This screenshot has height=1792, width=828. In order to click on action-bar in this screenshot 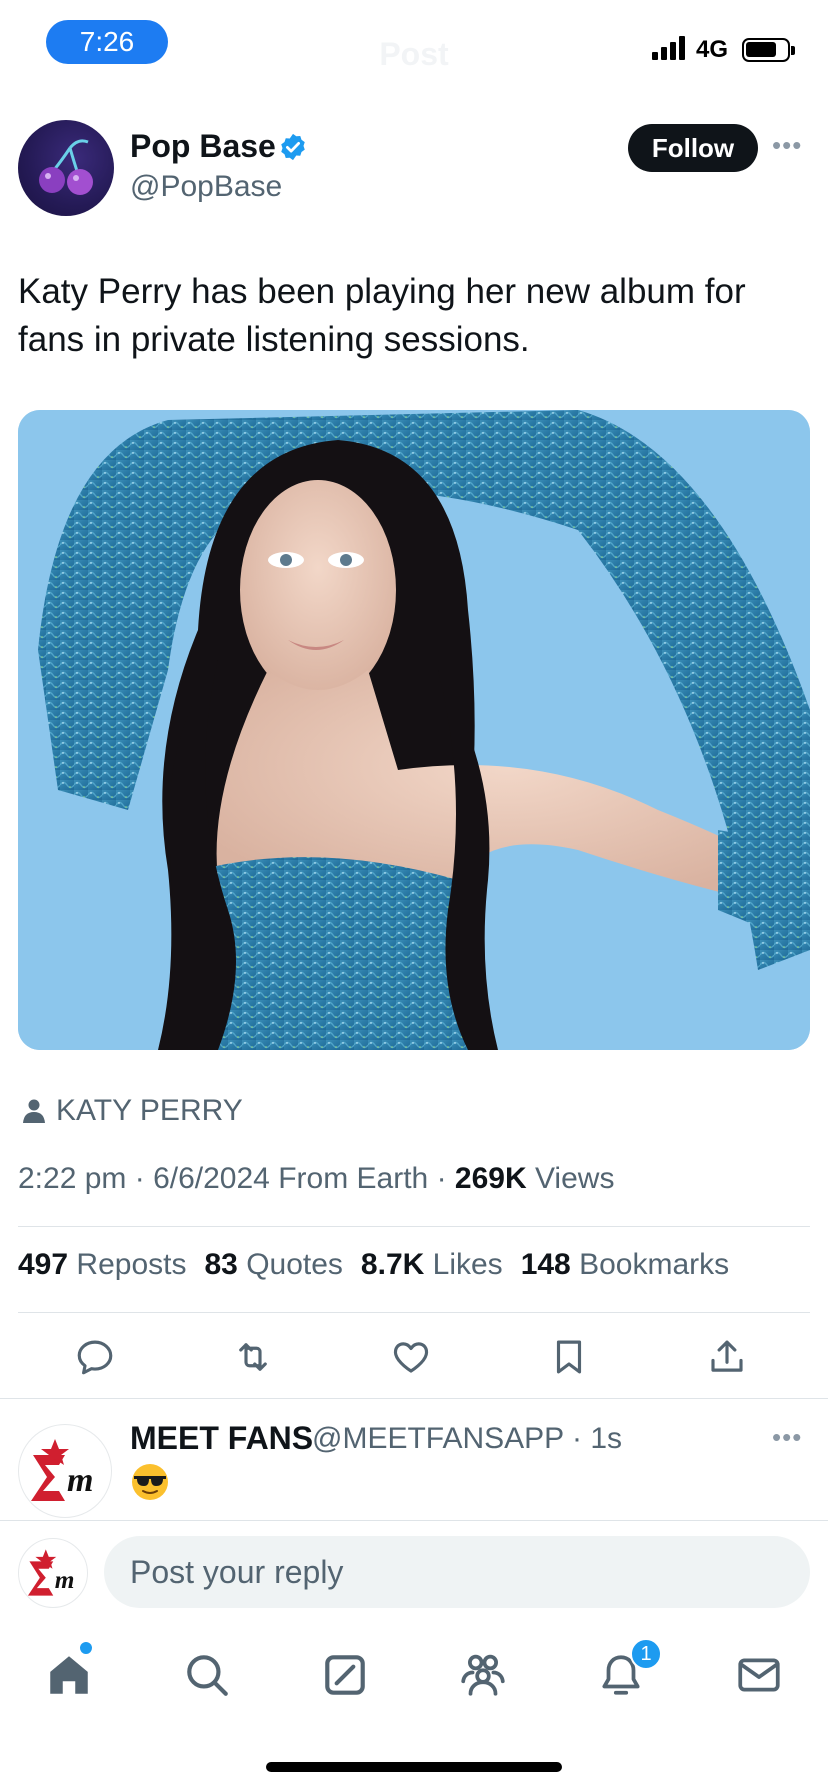, I will do `click(414, 1356)`.